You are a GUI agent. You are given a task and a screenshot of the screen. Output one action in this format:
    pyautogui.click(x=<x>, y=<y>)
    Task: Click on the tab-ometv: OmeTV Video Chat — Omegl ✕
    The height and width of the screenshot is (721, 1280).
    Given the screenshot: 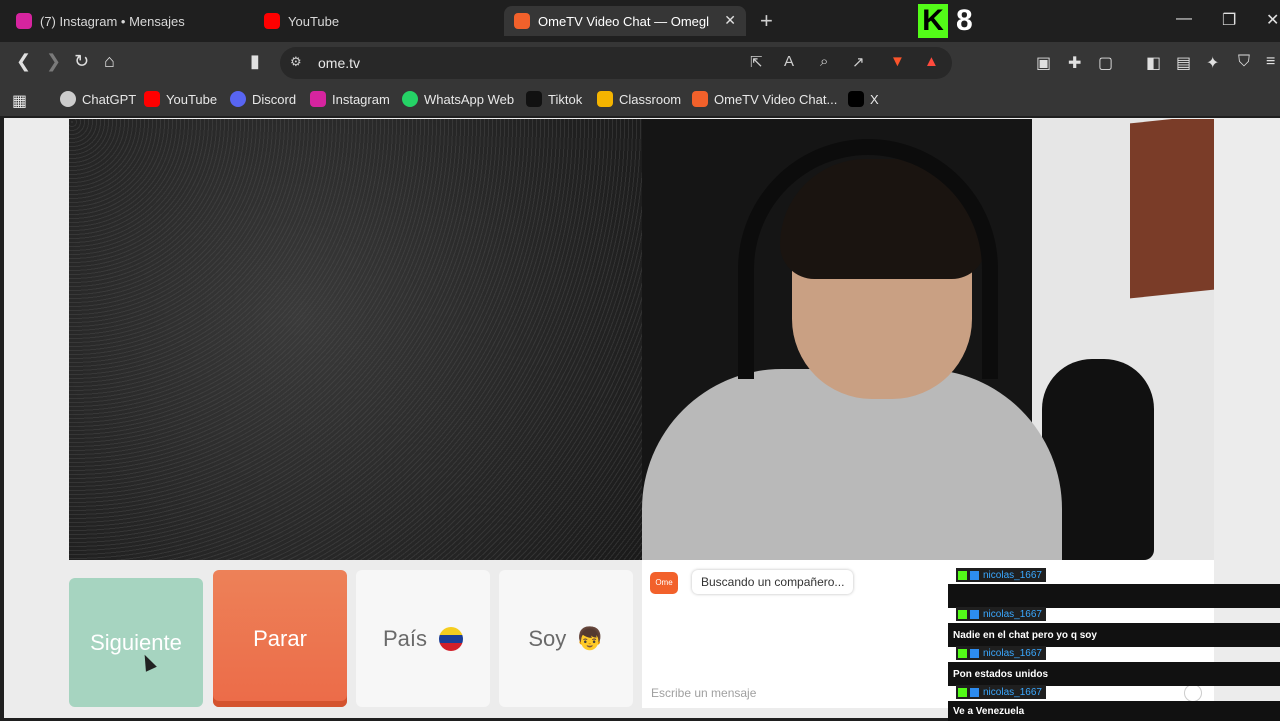 What is the action you would take?
    pyautogui.click(x=625, y=21)
    